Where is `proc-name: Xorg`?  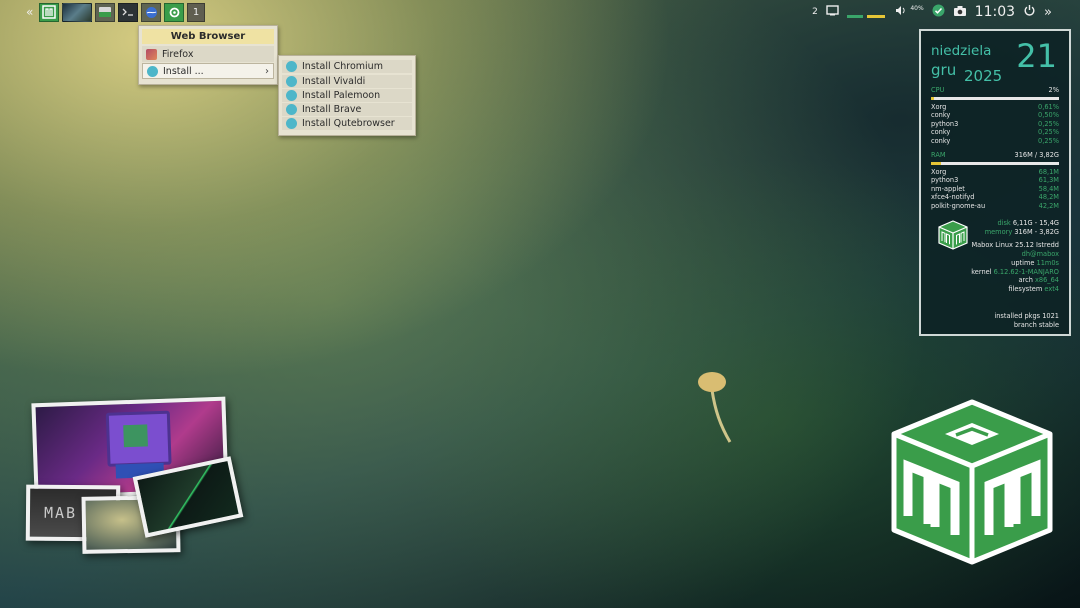 proc-name: Xorg is located at coordinates (939, 171).